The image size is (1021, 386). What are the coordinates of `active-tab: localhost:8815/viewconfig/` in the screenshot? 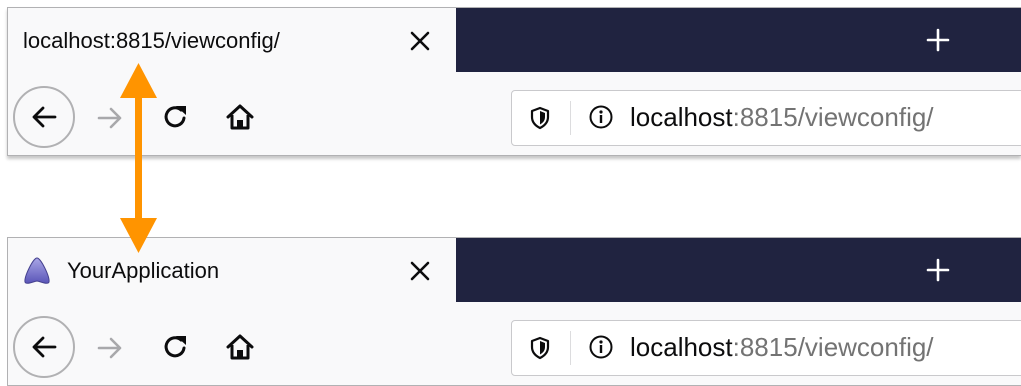 It's located at (232, 40).